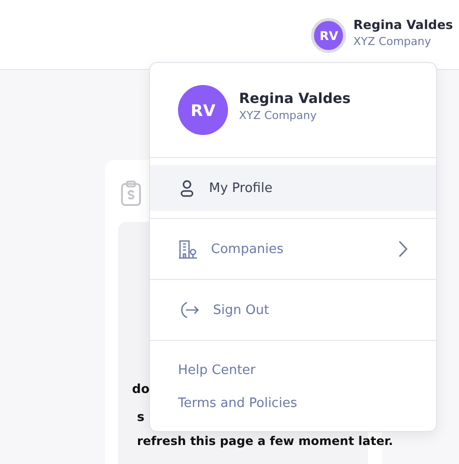 The width and height of the screenshot is (459, 464). Describe the element at coordinates (140, 417) in the screenshot. I see `message-text: s` at that location.